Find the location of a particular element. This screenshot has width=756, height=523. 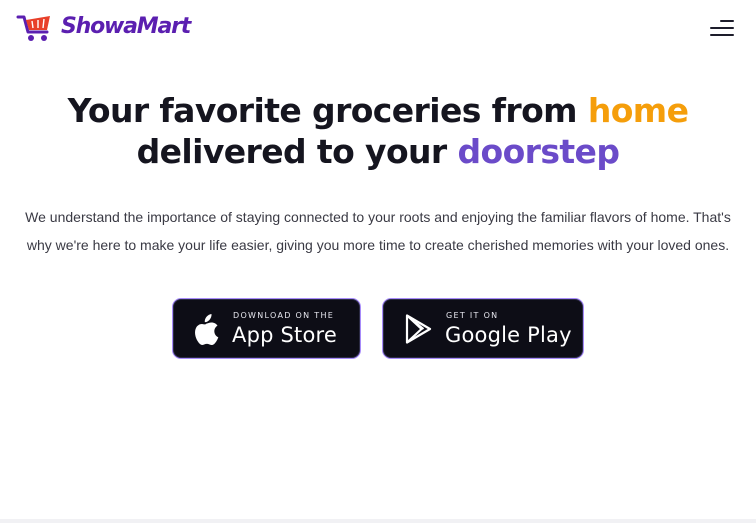

google-play-button: GET IT ON Google Play is located at coordinates (483, 328).